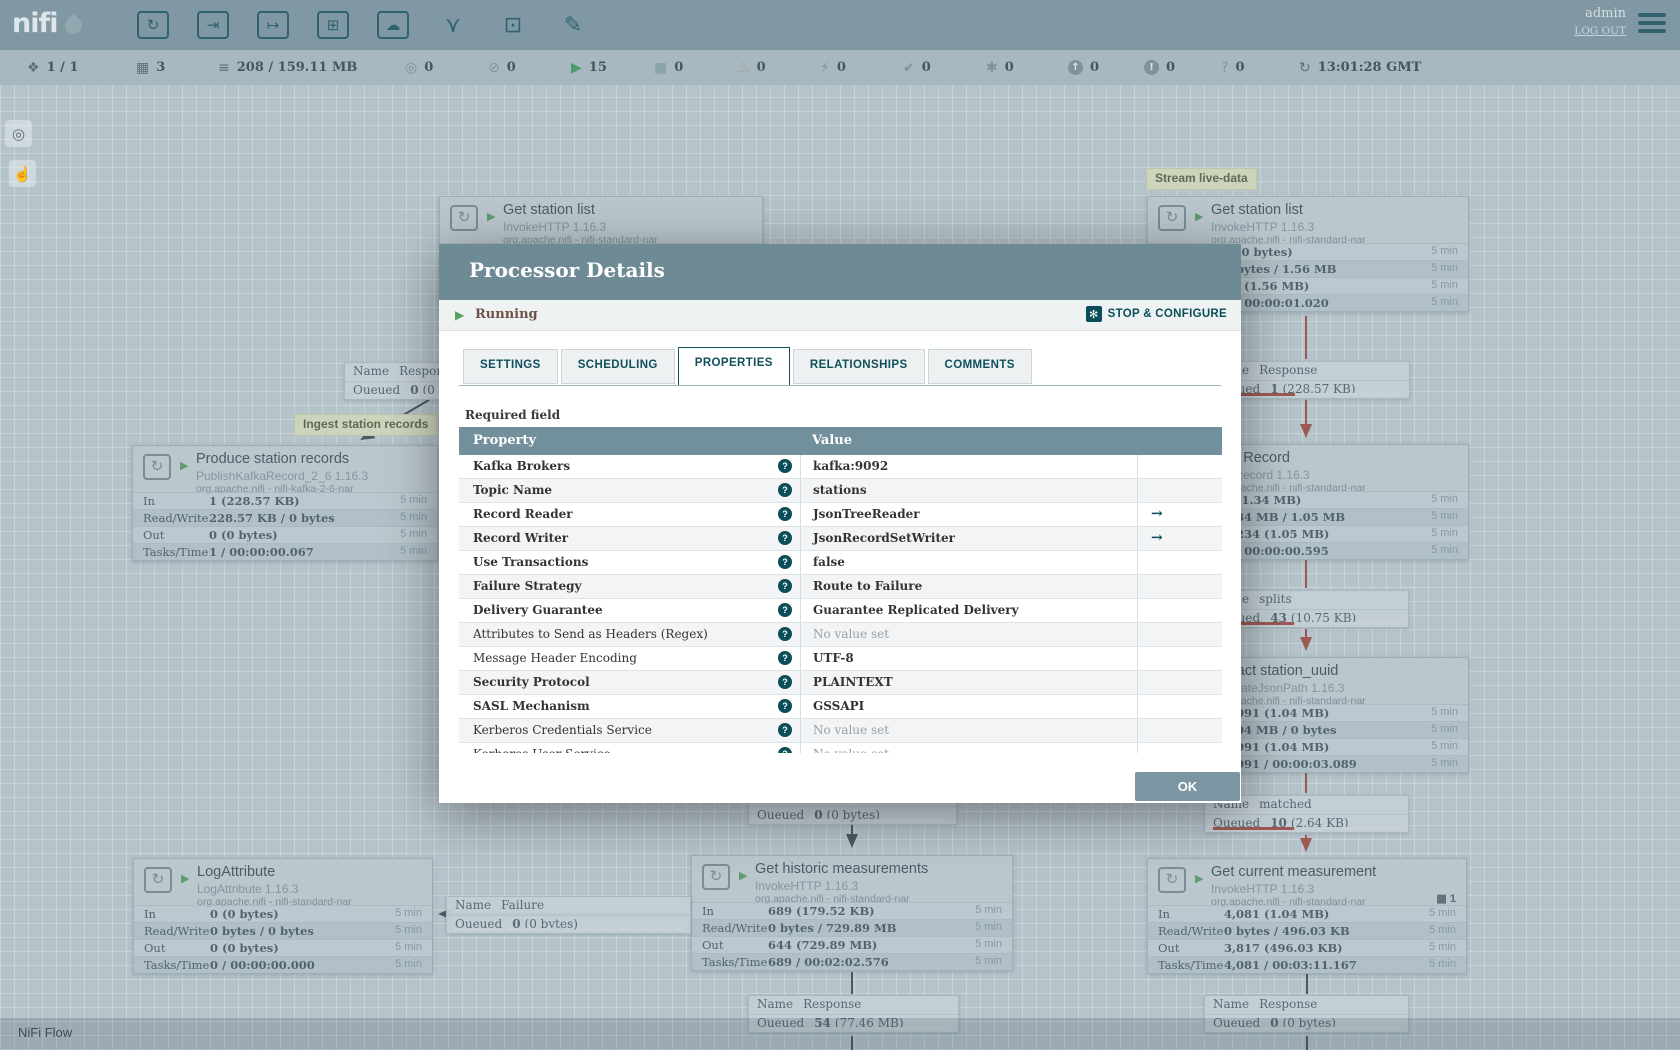  What do you see at coordinates (661, 67) in the screenshot?
I see `stopped-icon: ■` at bounding box center [661, 67].